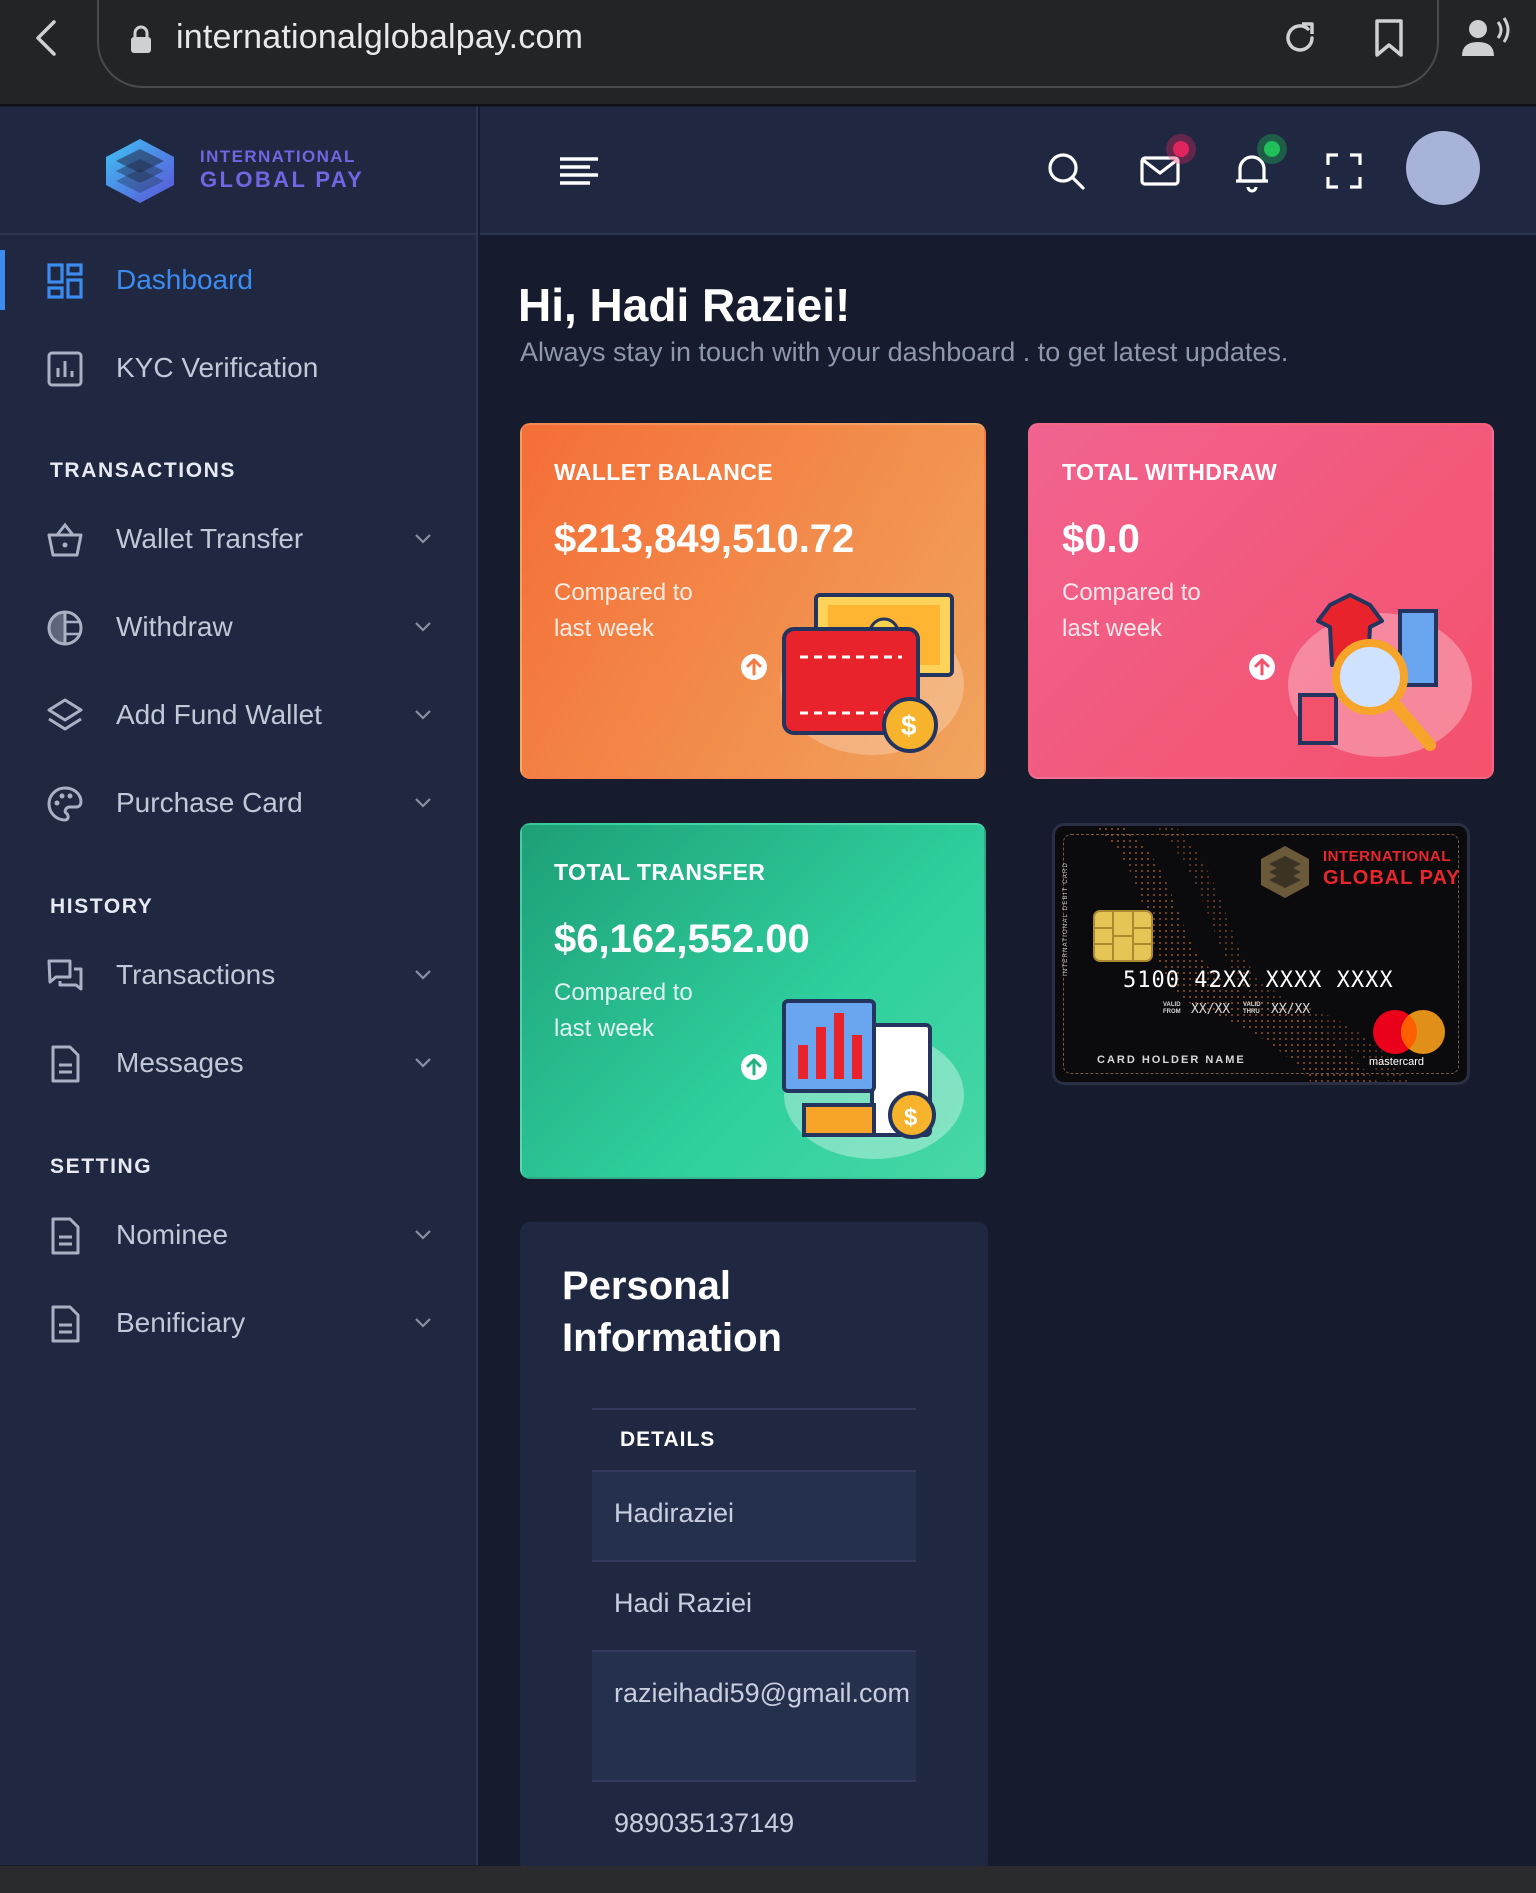  What do you see at coordinates (238, 627) in the screenshot?
I see `sidebar-item-withdraw: Withdraw` at bounding box center [238, 627].